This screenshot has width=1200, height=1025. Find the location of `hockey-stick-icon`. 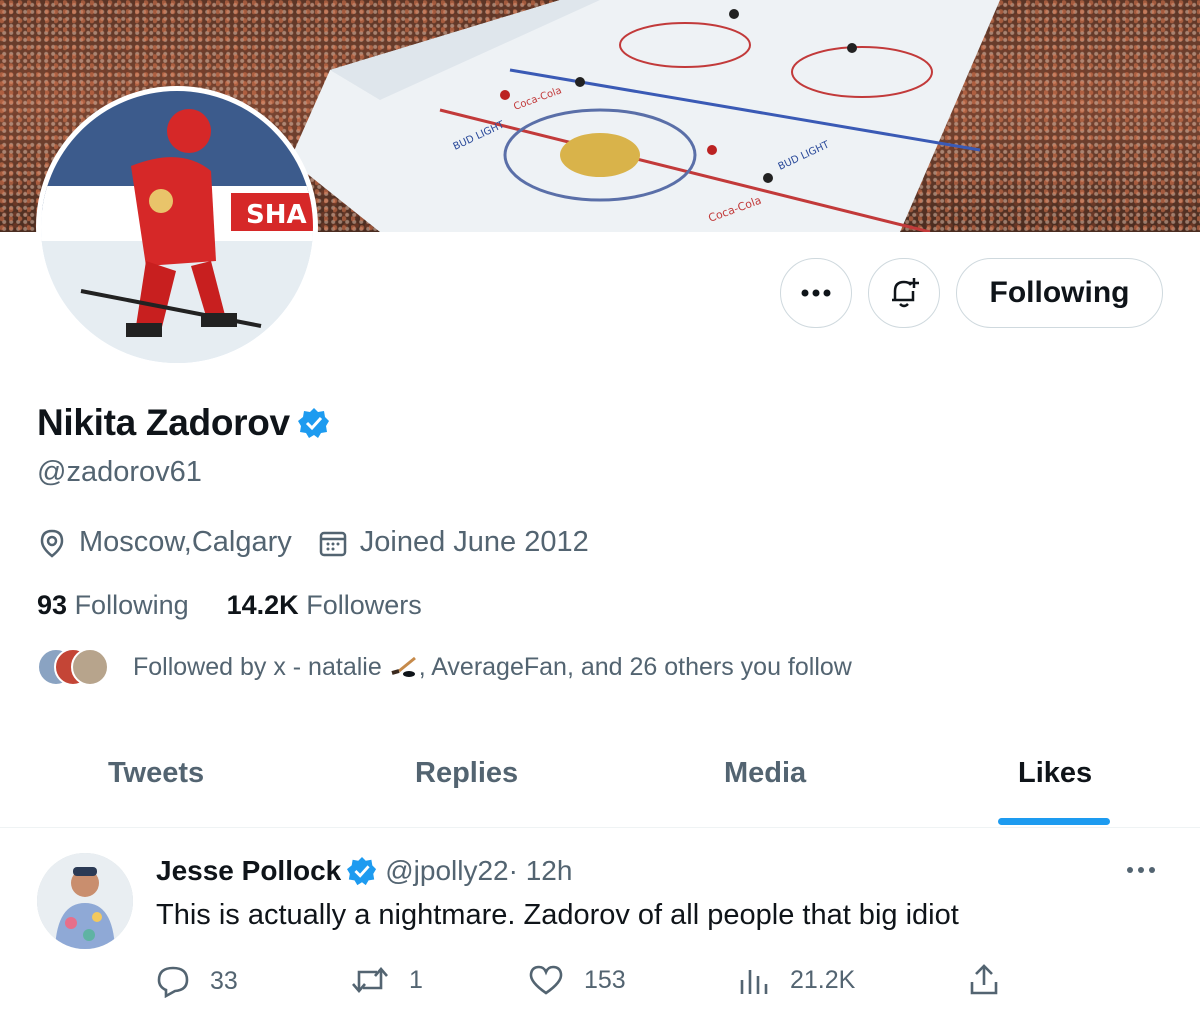

hockey-stick-icon is located at coordinates (403, 666).